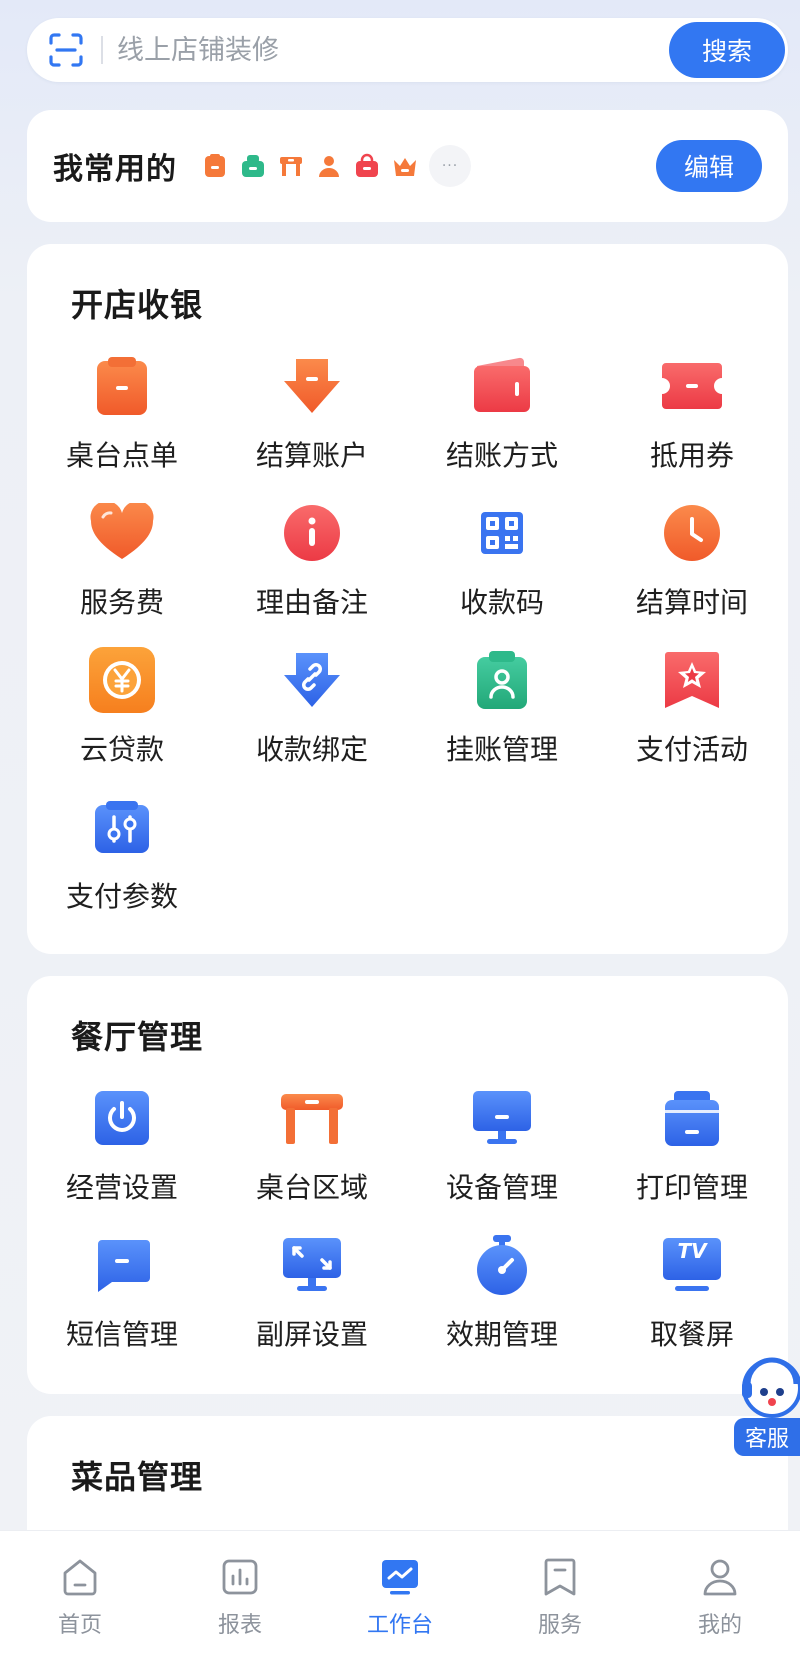  What do you see at coordinates (367, 166) in the screenshot?
I see `bag-icon` at bounding box center [367, 166].